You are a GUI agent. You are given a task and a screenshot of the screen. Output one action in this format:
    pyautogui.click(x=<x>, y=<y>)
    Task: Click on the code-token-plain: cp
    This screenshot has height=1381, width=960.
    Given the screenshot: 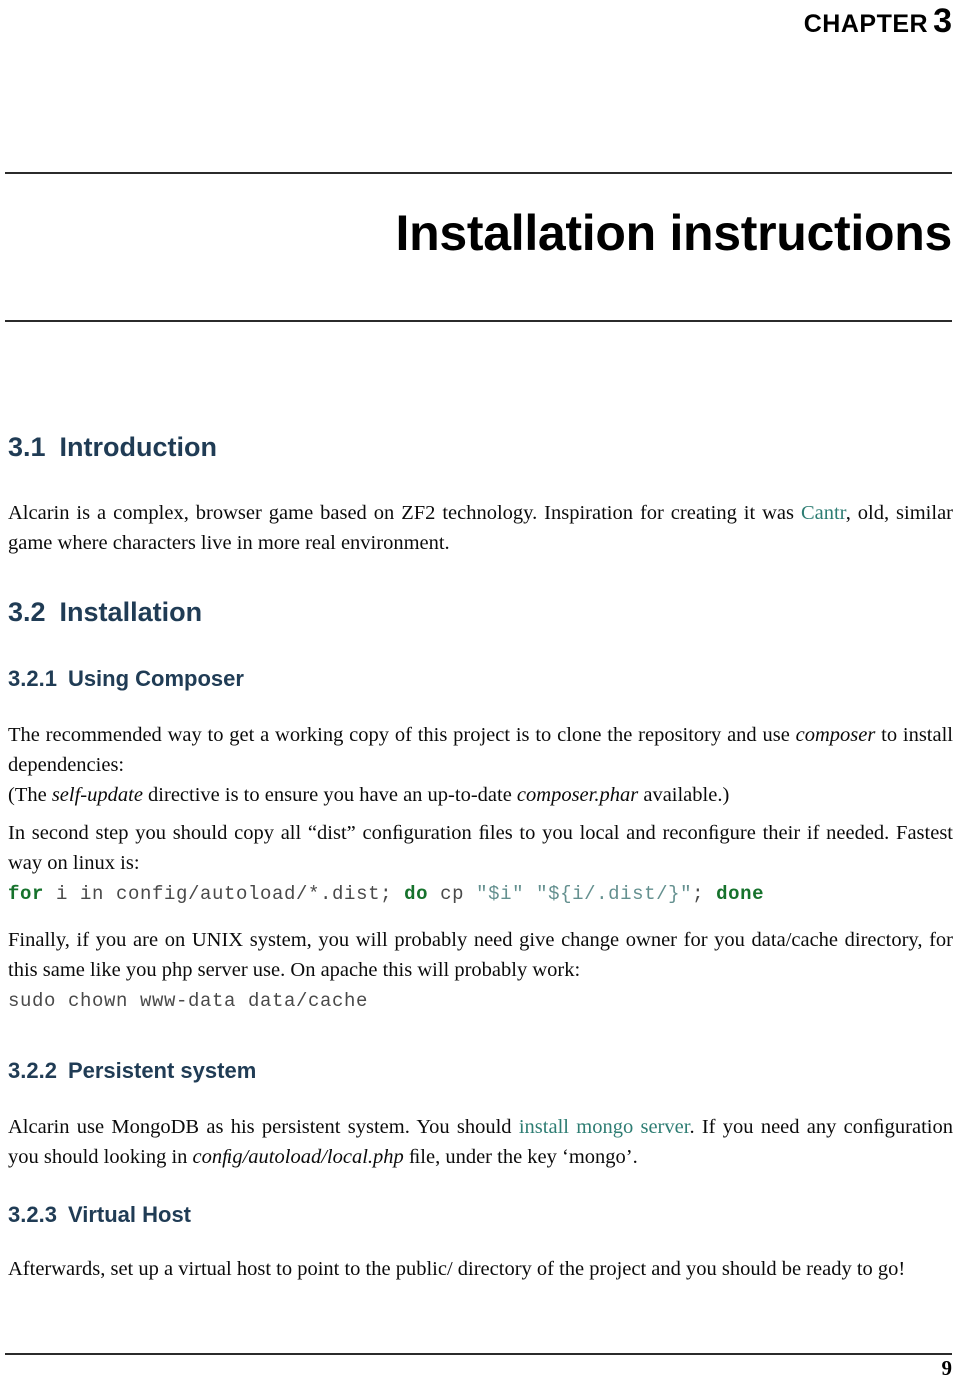 What is the action you would take?
    pyautogui.click(x=452, y=894)
    